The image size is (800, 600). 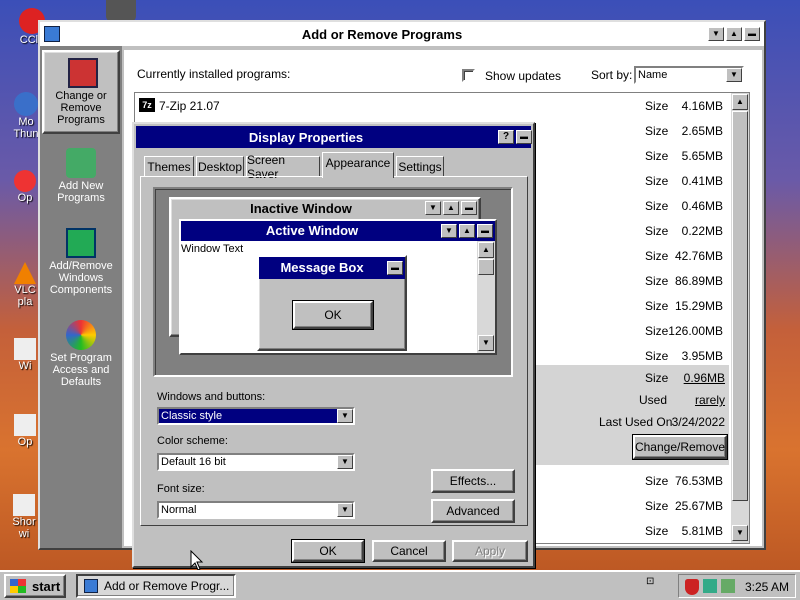 I want to click on taskbar: start Add or Remove Progr... ⊡ 3:25 AM, so click(x=400, y=585).